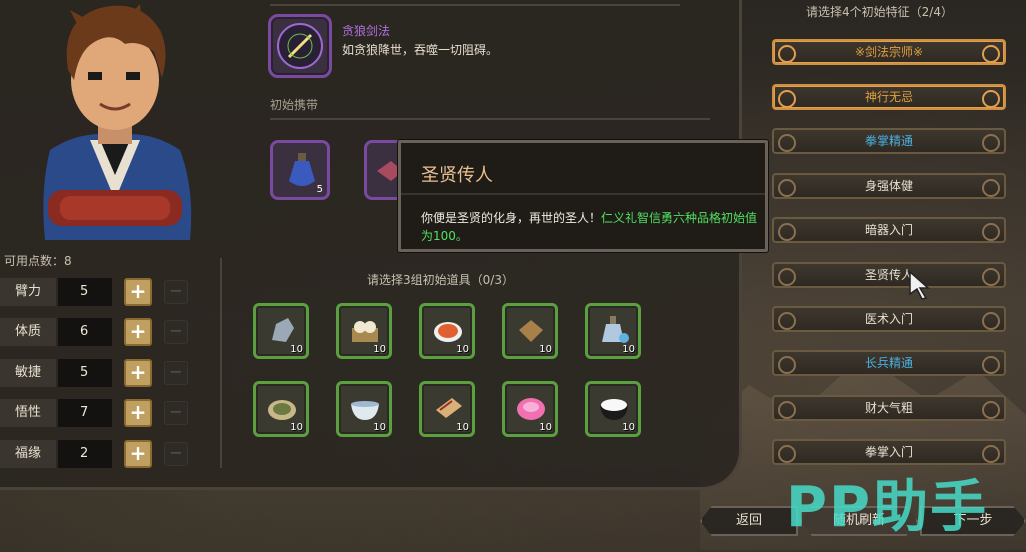  Describe the element at coordinates (889, 230) in the screenshot. I see `trait-option: 暗器入门` at that location.